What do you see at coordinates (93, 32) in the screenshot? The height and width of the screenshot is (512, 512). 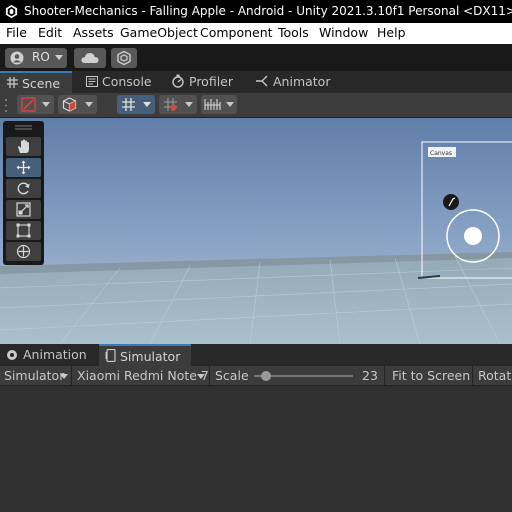 I see `menu-assets: Assets` at bounding box center [93, 32].